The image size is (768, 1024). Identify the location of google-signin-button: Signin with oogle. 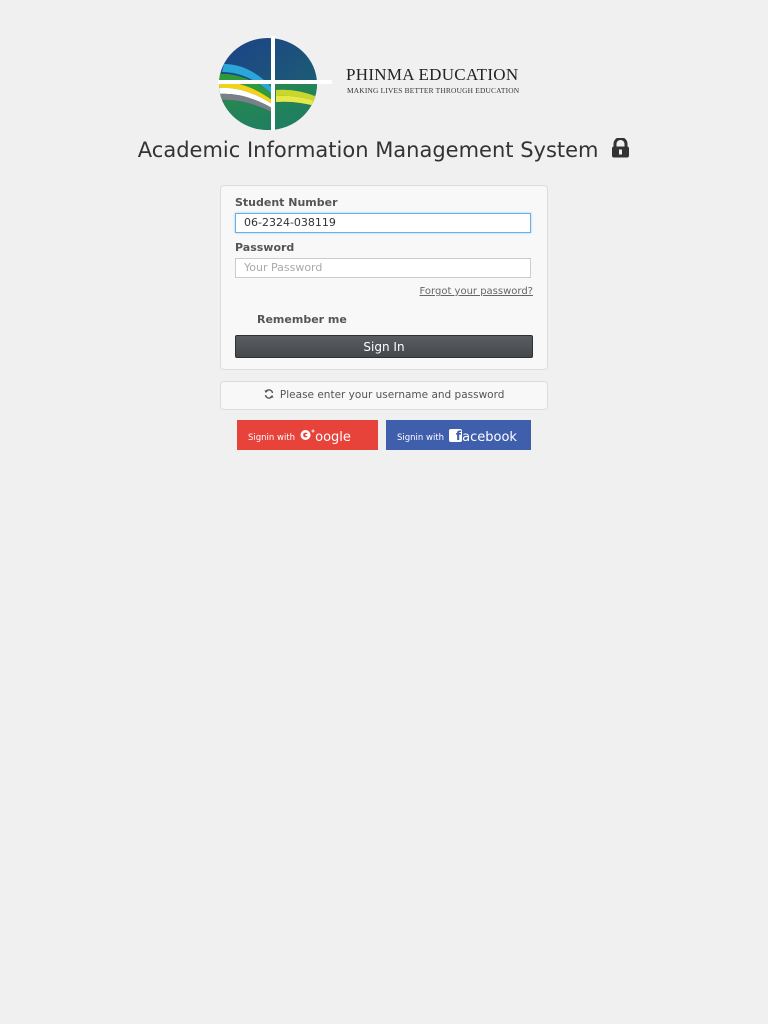
(307, 435).